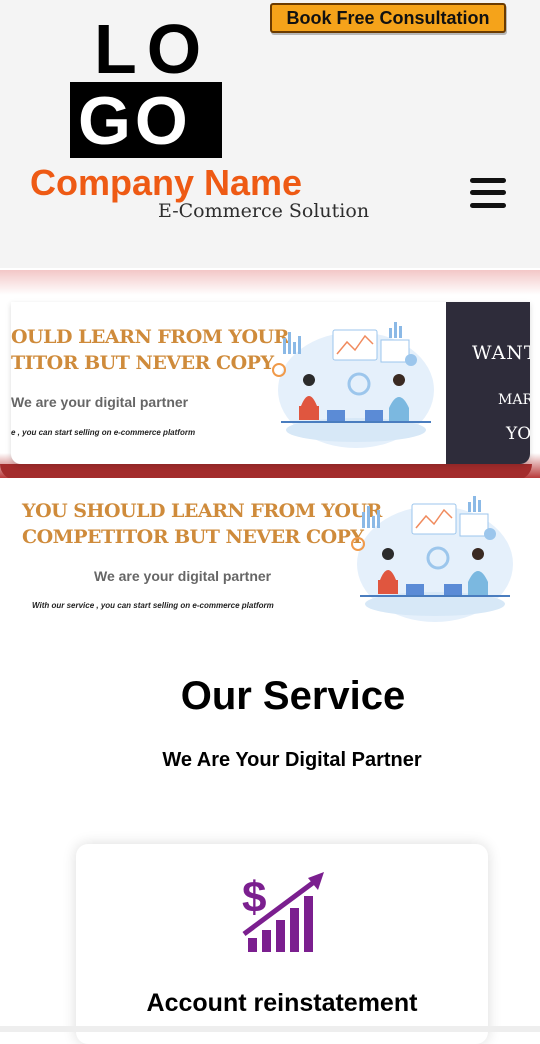 The width and height of the screenshot is (540, 1044). I want to click on banner-subtitle: We are your digital partner, so click(183, 576).